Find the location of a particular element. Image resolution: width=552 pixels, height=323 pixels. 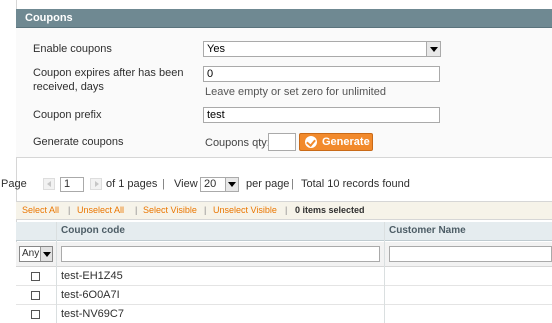

coupons-qty-label: Coupons qty: is located at coordinates (237, 143).